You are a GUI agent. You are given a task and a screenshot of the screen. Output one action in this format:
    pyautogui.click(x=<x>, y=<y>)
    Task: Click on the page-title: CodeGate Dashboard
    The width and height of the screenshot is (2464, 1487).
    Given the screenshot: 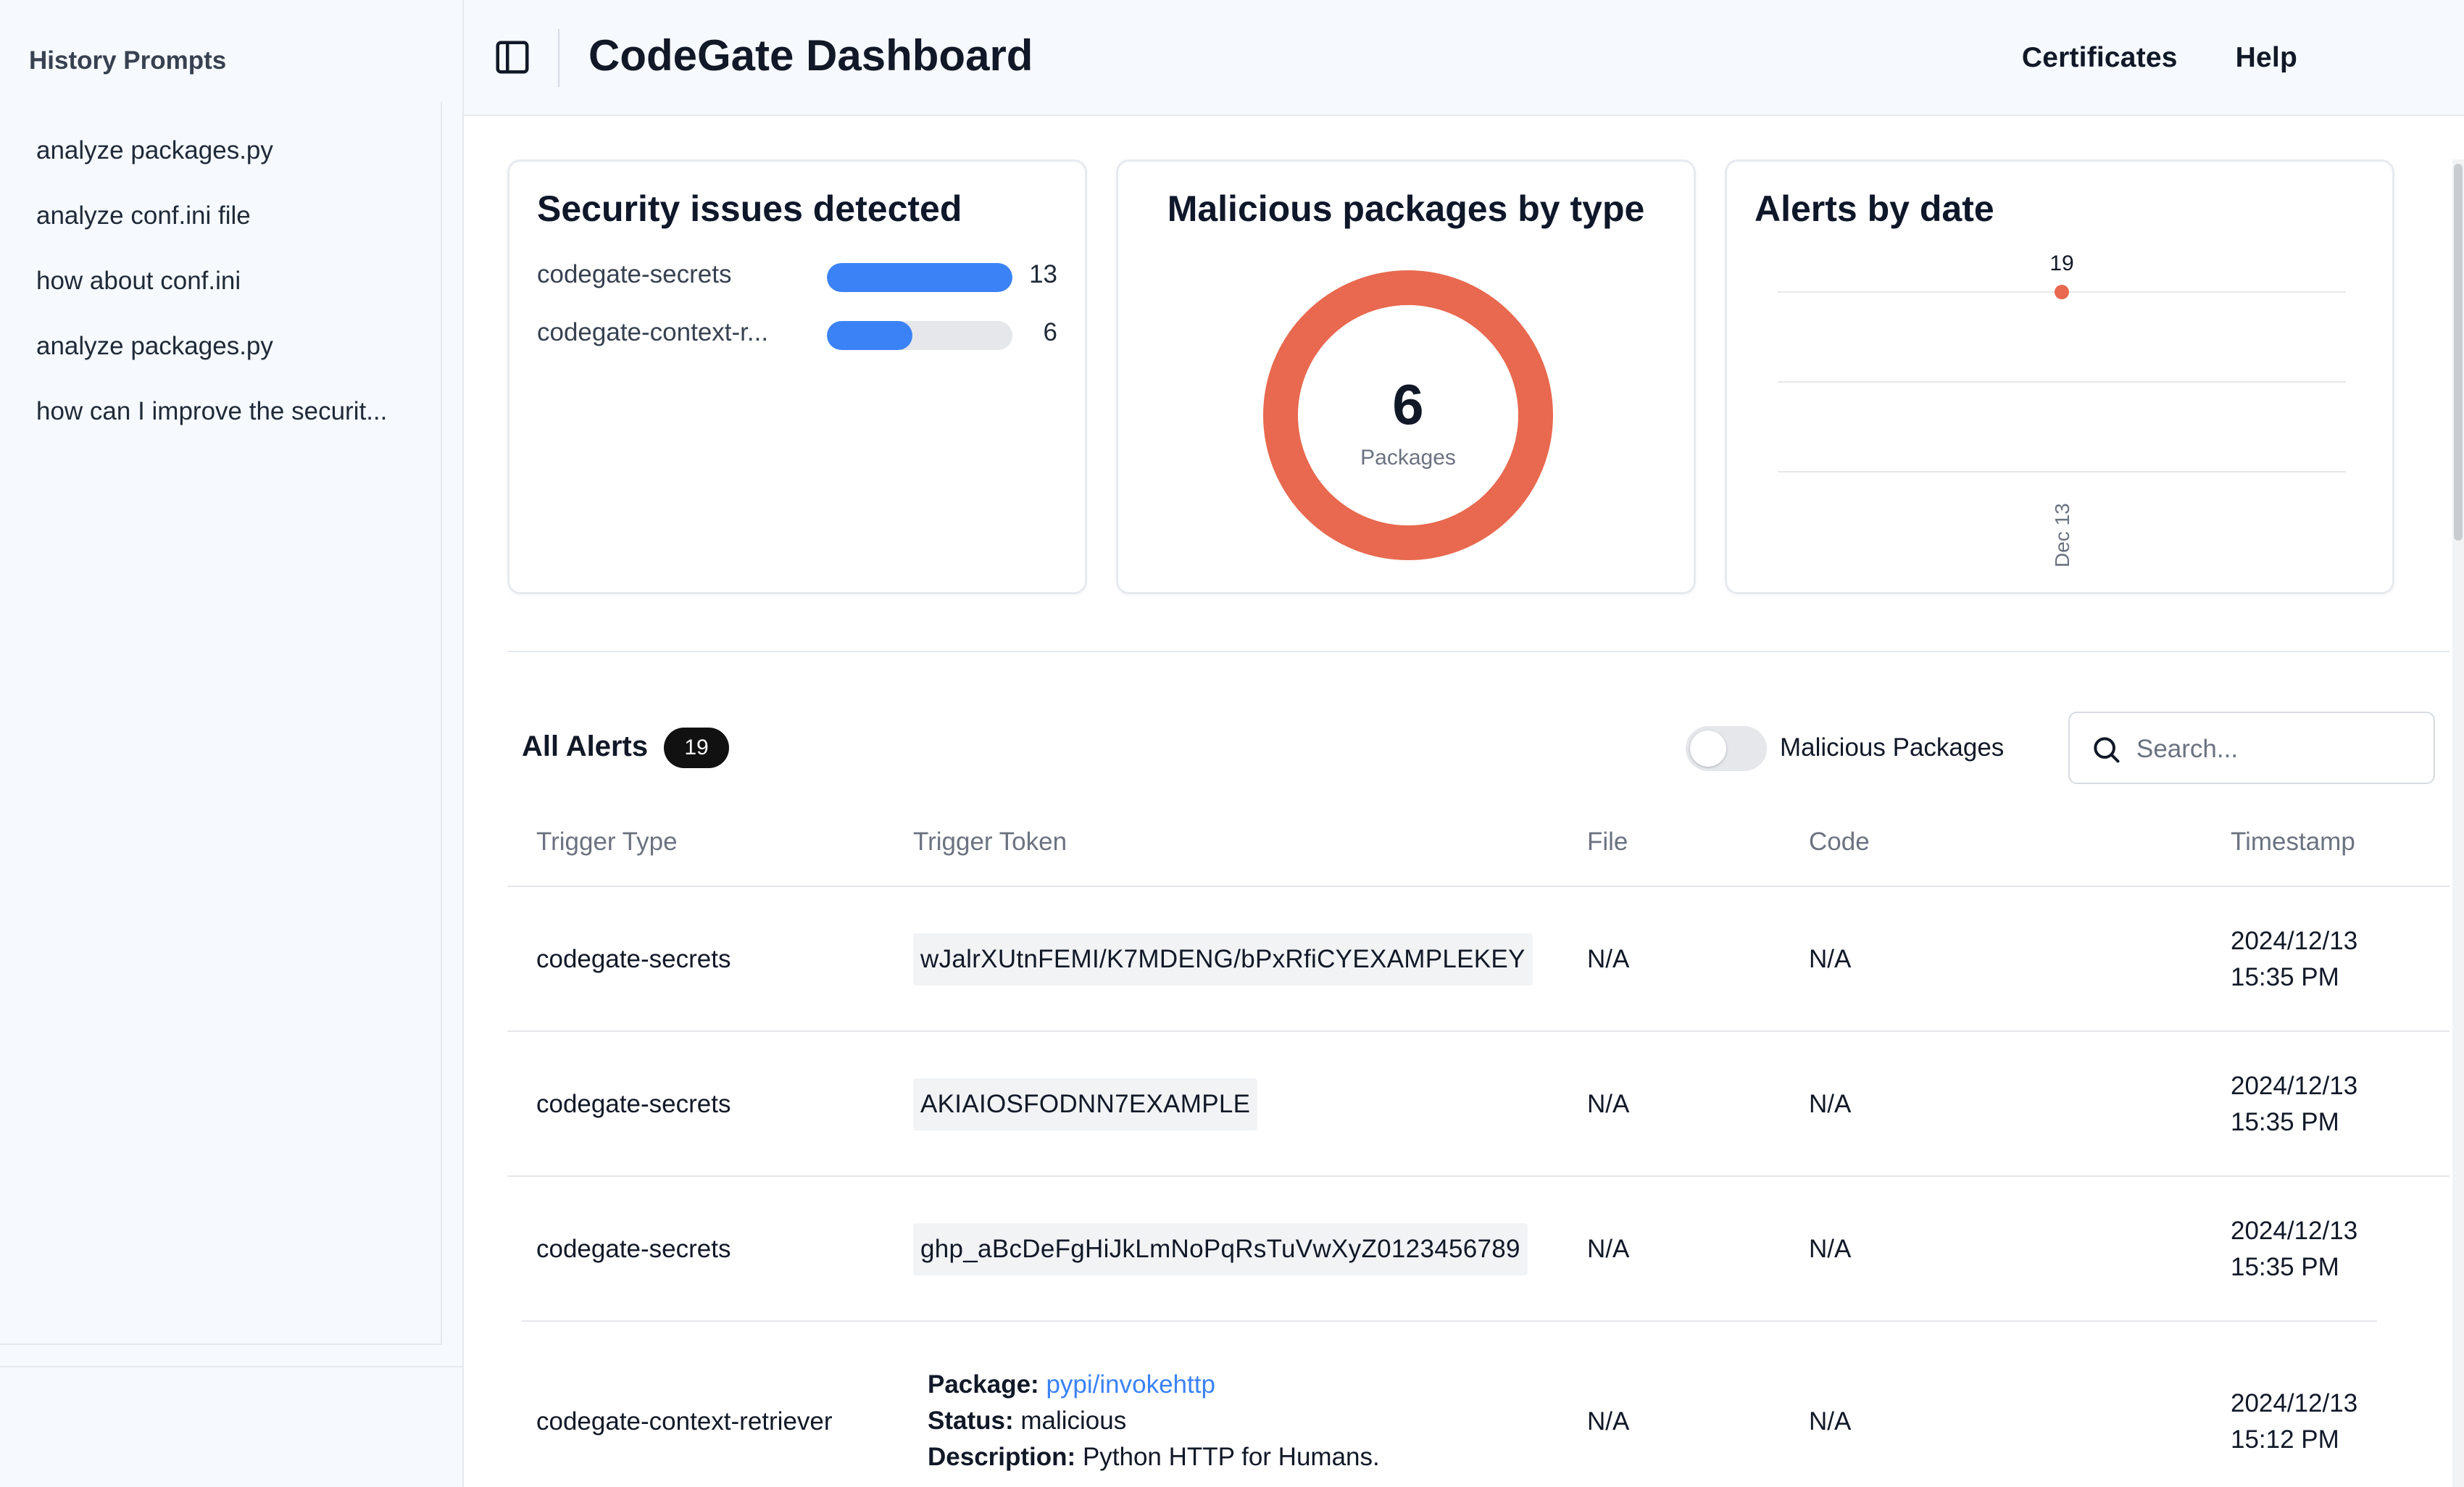 What is the action you would take?
    pyautogui.click(x=810, y=55)
    